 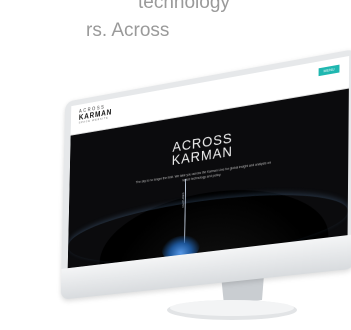 I want to click on menu-button: MENU, so click(x=329, y=70).